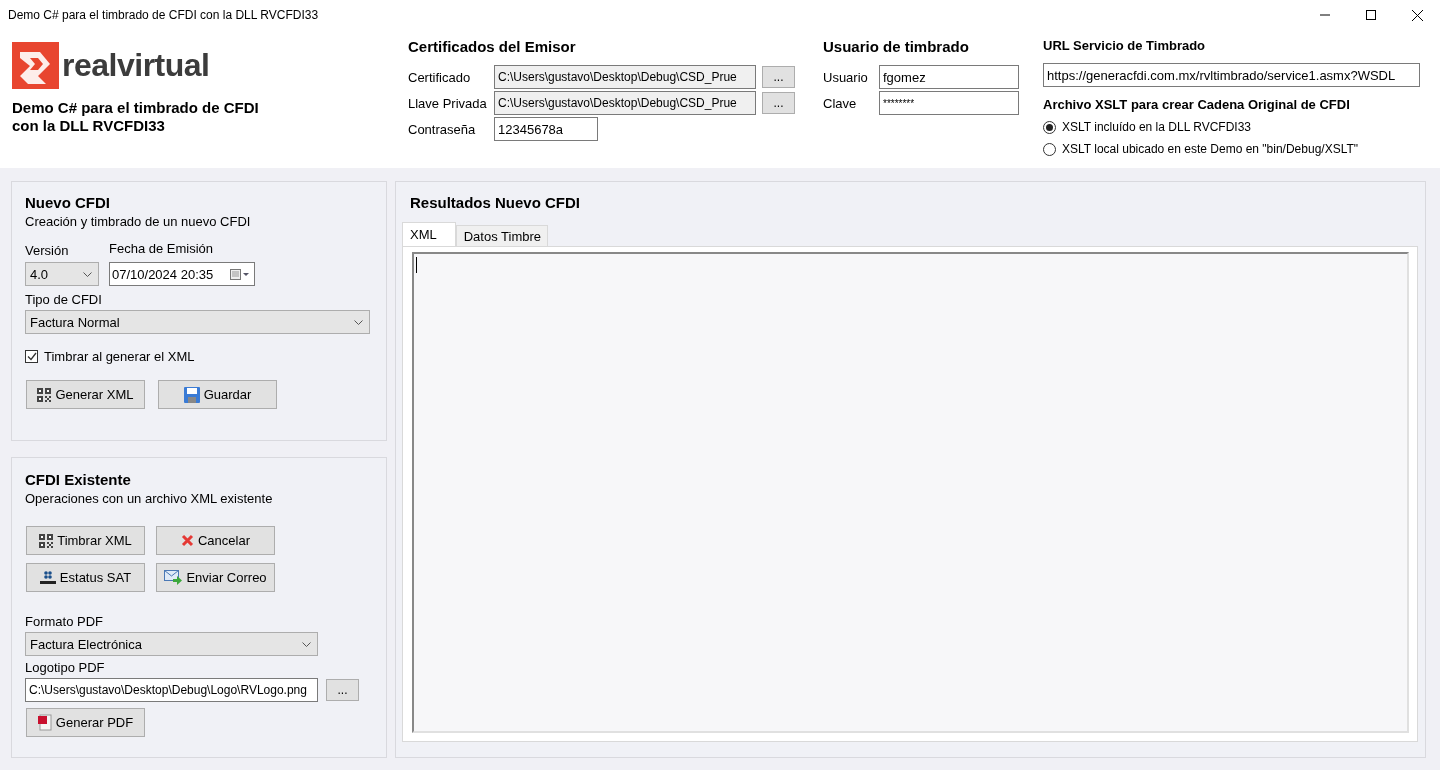  Describe the element at coordinates (1125, 45) in the screenshot. I see `section-title: URL Servicio de Timbrado` at that location.